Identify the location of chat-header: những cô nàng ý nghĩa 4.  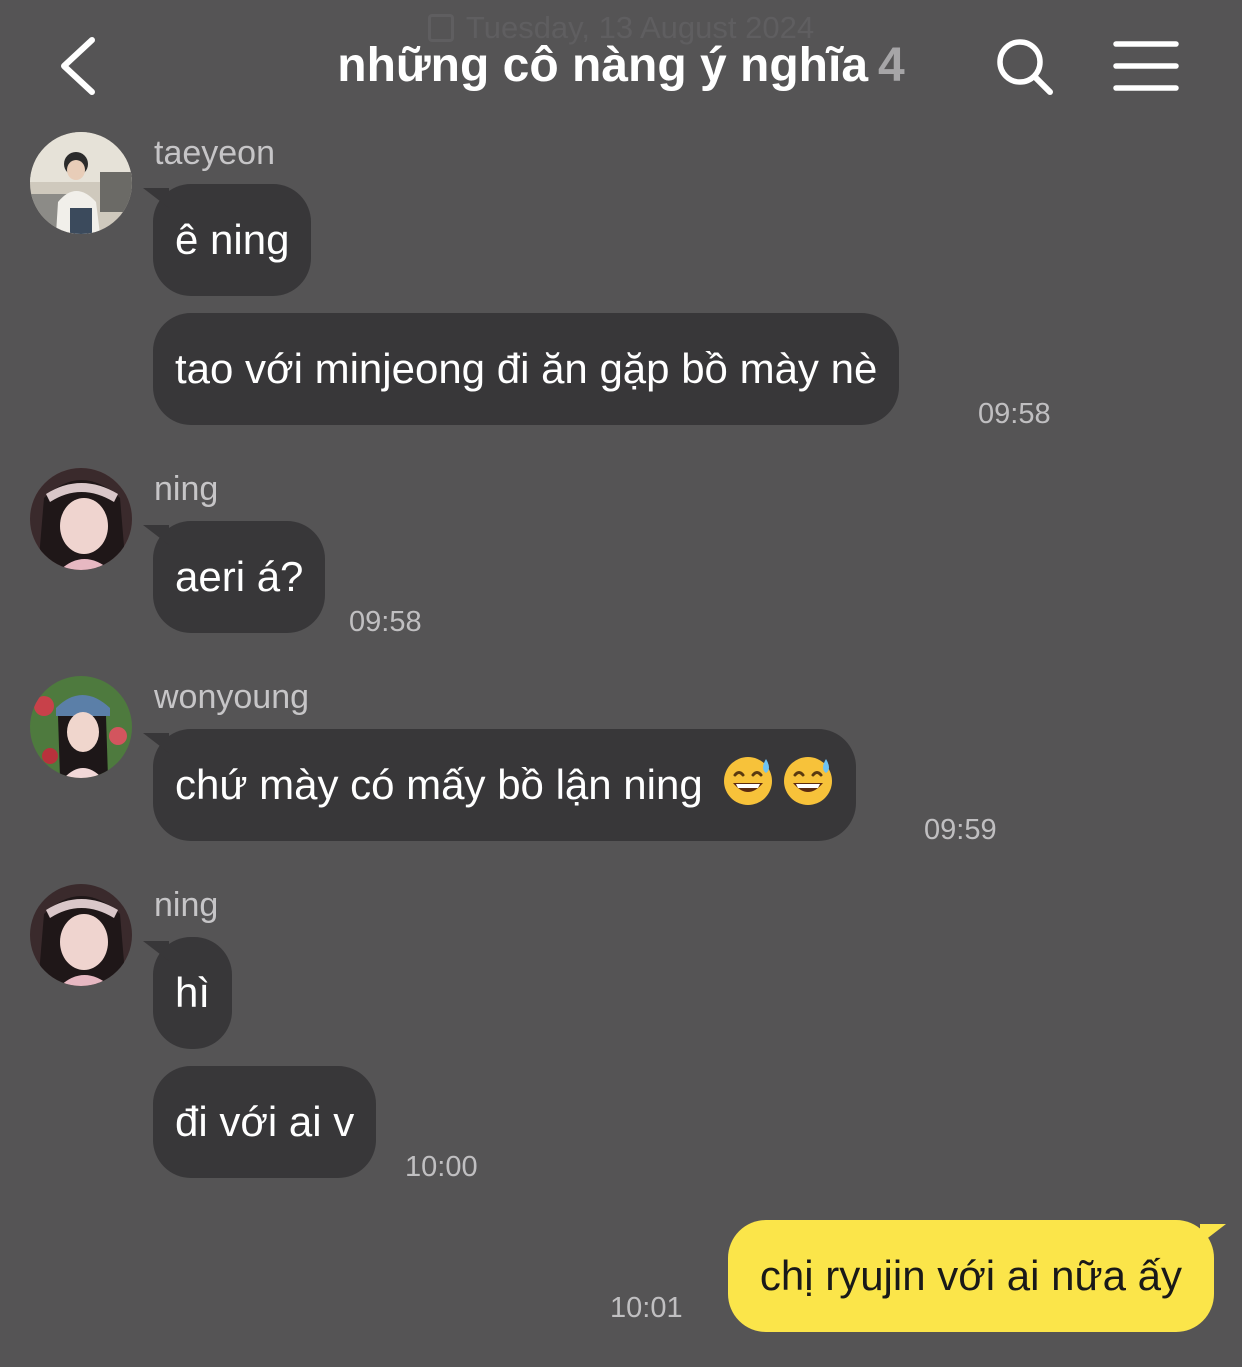
(621, 65).